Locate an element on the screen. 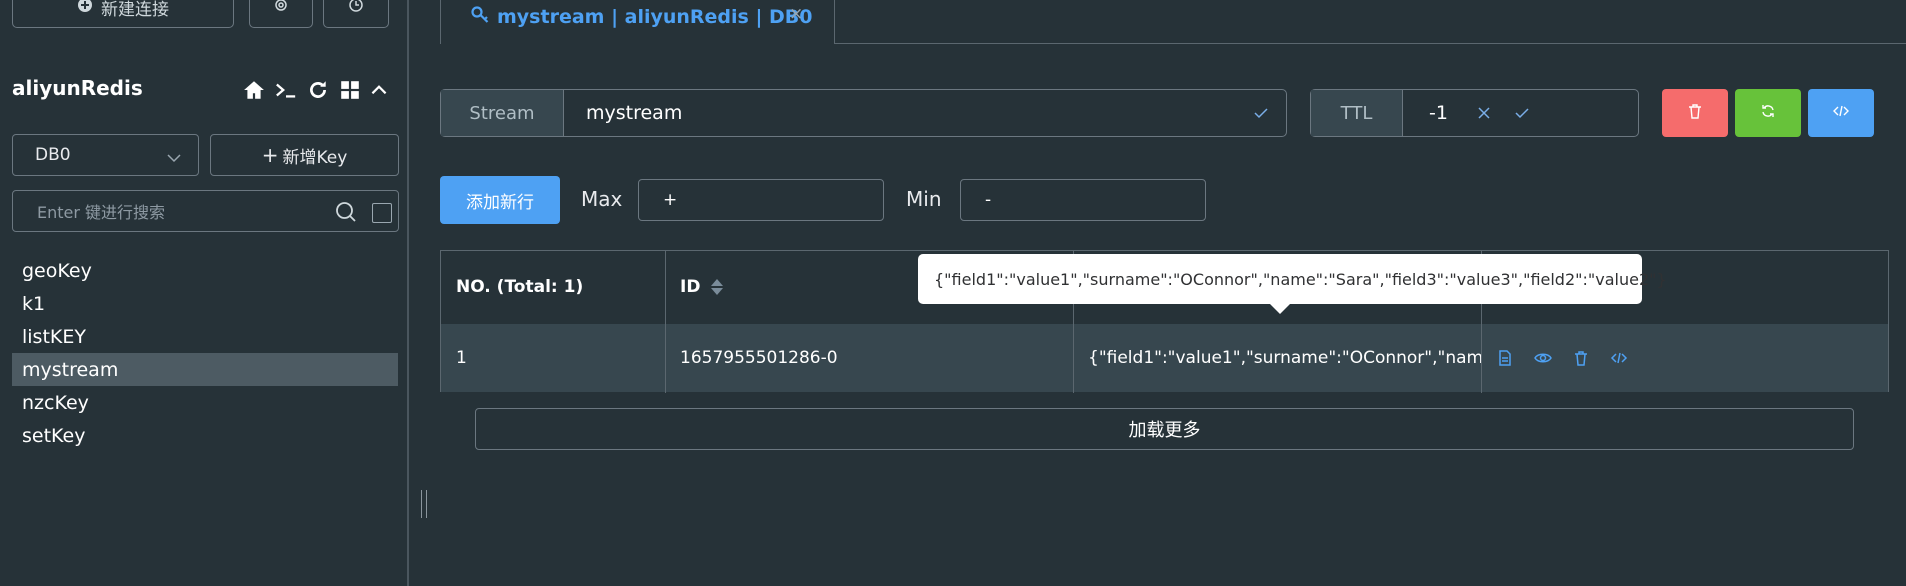 The height and width of the screenshot is (586, 1906). sort-icon is located at coordinates (717, 287).